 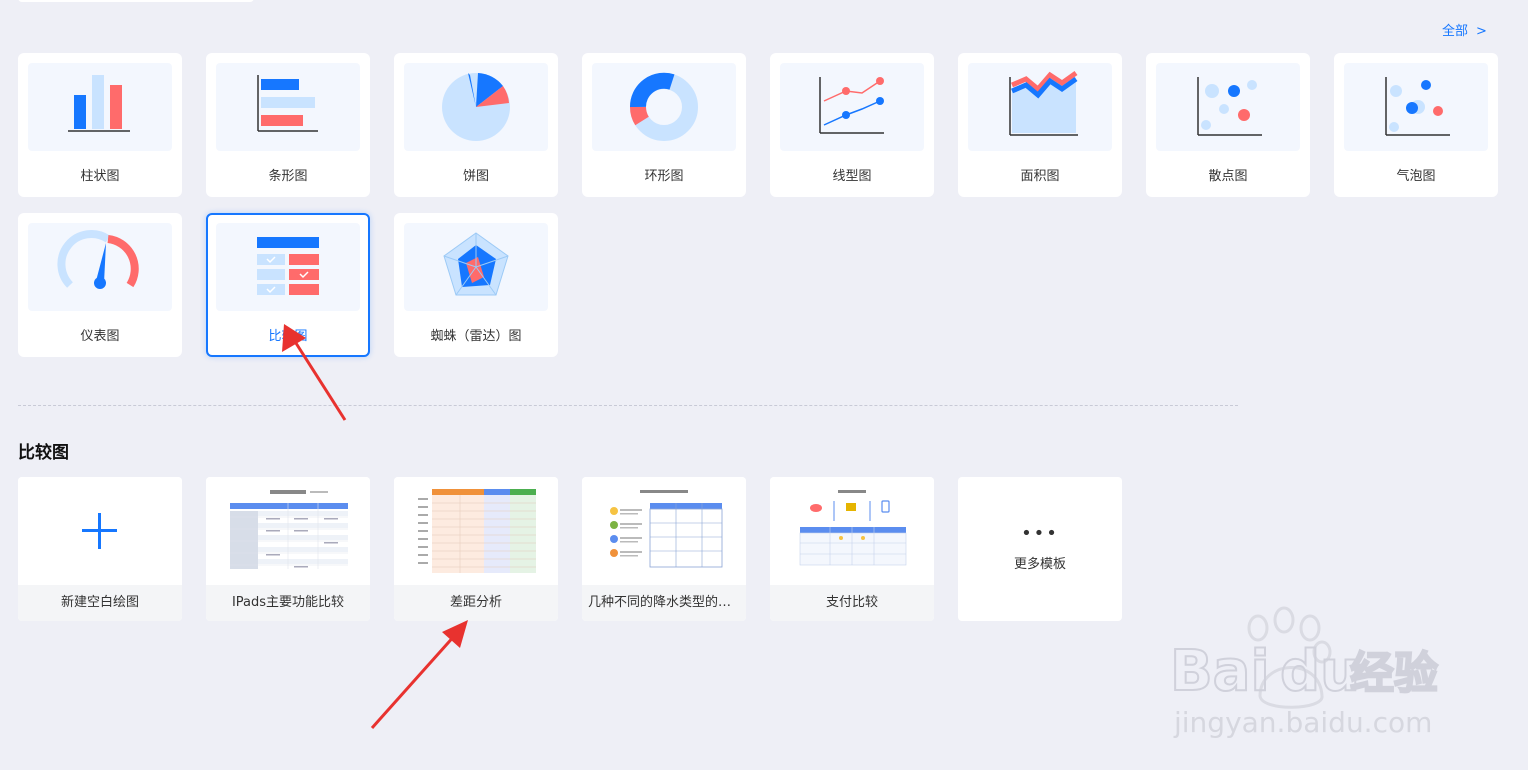 I want to click on section-title: 比较图, so click(x=43, y=453).